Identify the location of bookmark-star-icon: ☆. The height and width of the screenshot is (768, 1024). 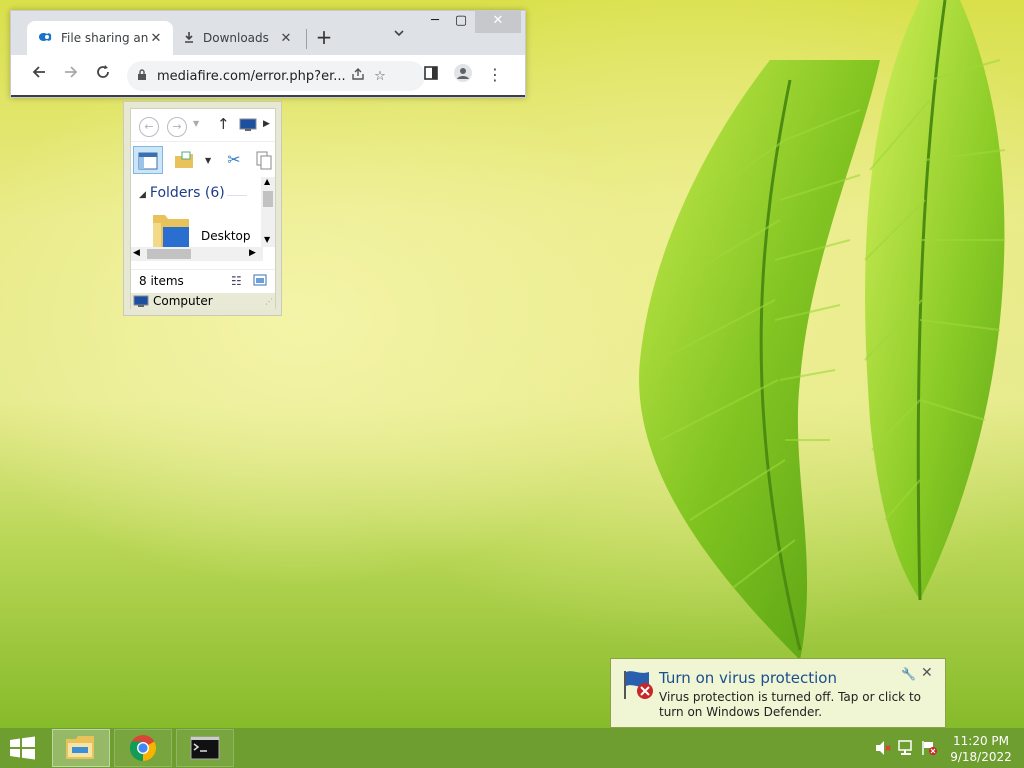
(380, 76).